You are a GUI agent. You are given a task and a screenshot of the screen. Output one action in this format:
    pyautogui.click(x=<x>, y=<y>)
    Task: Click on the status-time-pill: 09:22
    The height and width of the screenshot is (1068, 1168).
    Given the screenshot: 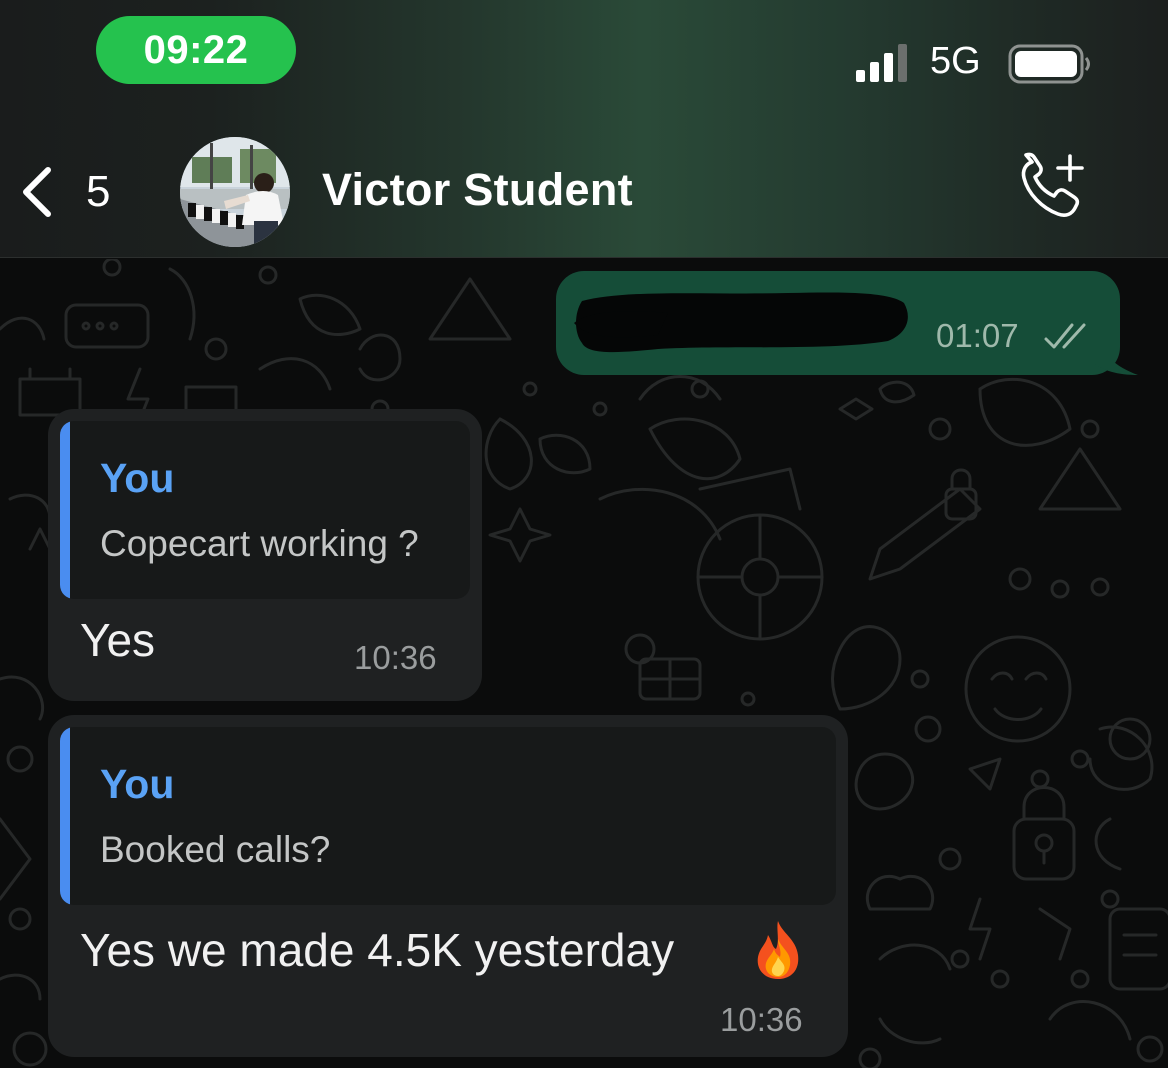 What is the action you would take?
    pyautogui.click(x=196, y=50)
    